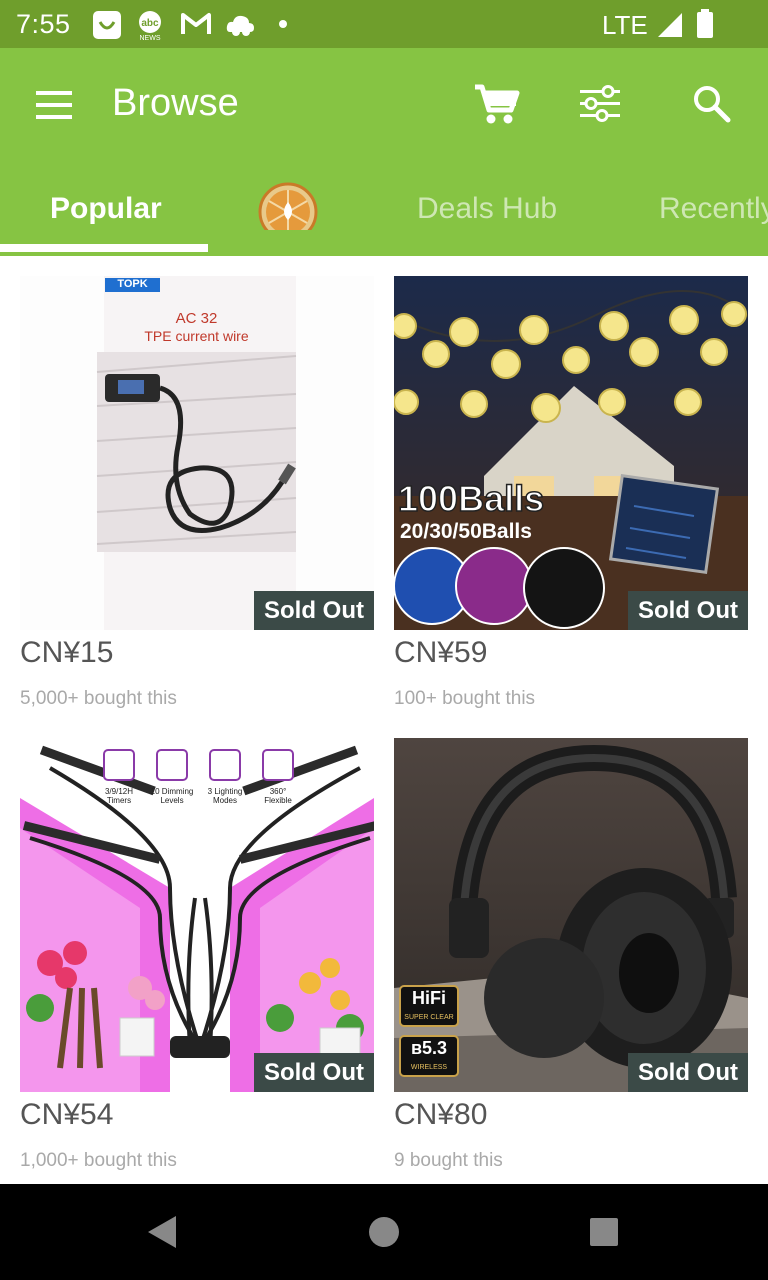  What do you see at coordinates (441, 652) in the screenshot?
I see `product-price: CN¥59` at bounding box center [441, 652].